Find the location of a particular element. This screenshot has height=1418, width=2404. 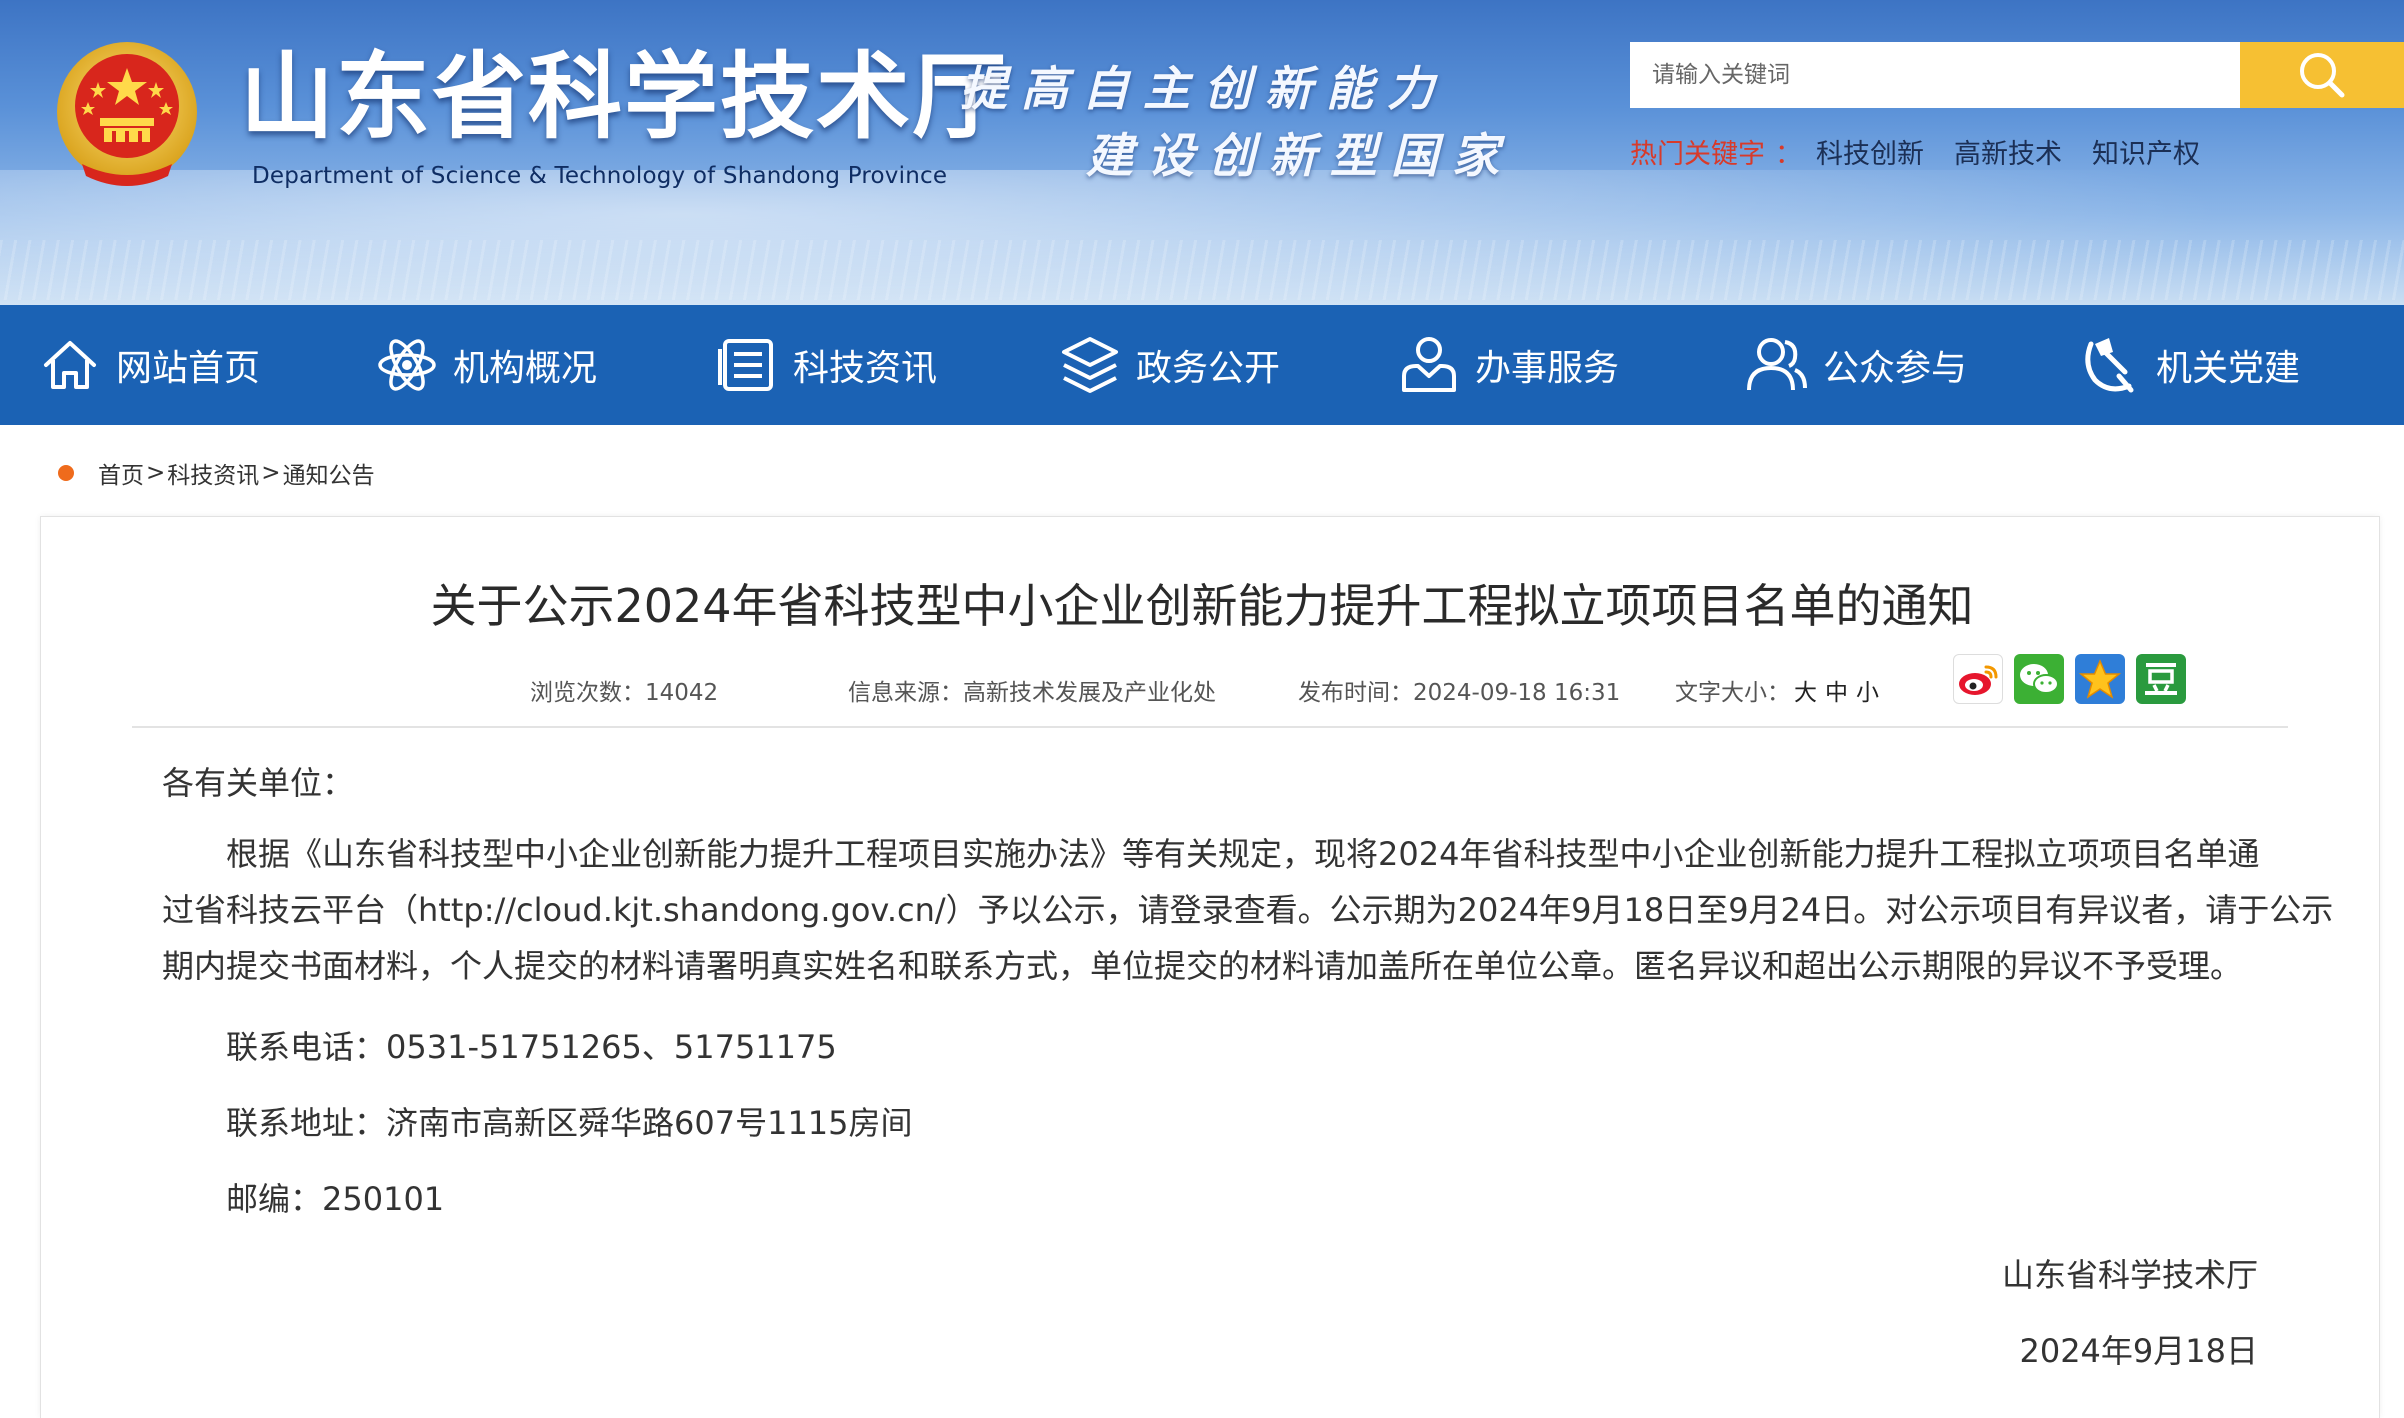

hot-keyword-link: 科技创新 is located at coordinates (1870, 151).